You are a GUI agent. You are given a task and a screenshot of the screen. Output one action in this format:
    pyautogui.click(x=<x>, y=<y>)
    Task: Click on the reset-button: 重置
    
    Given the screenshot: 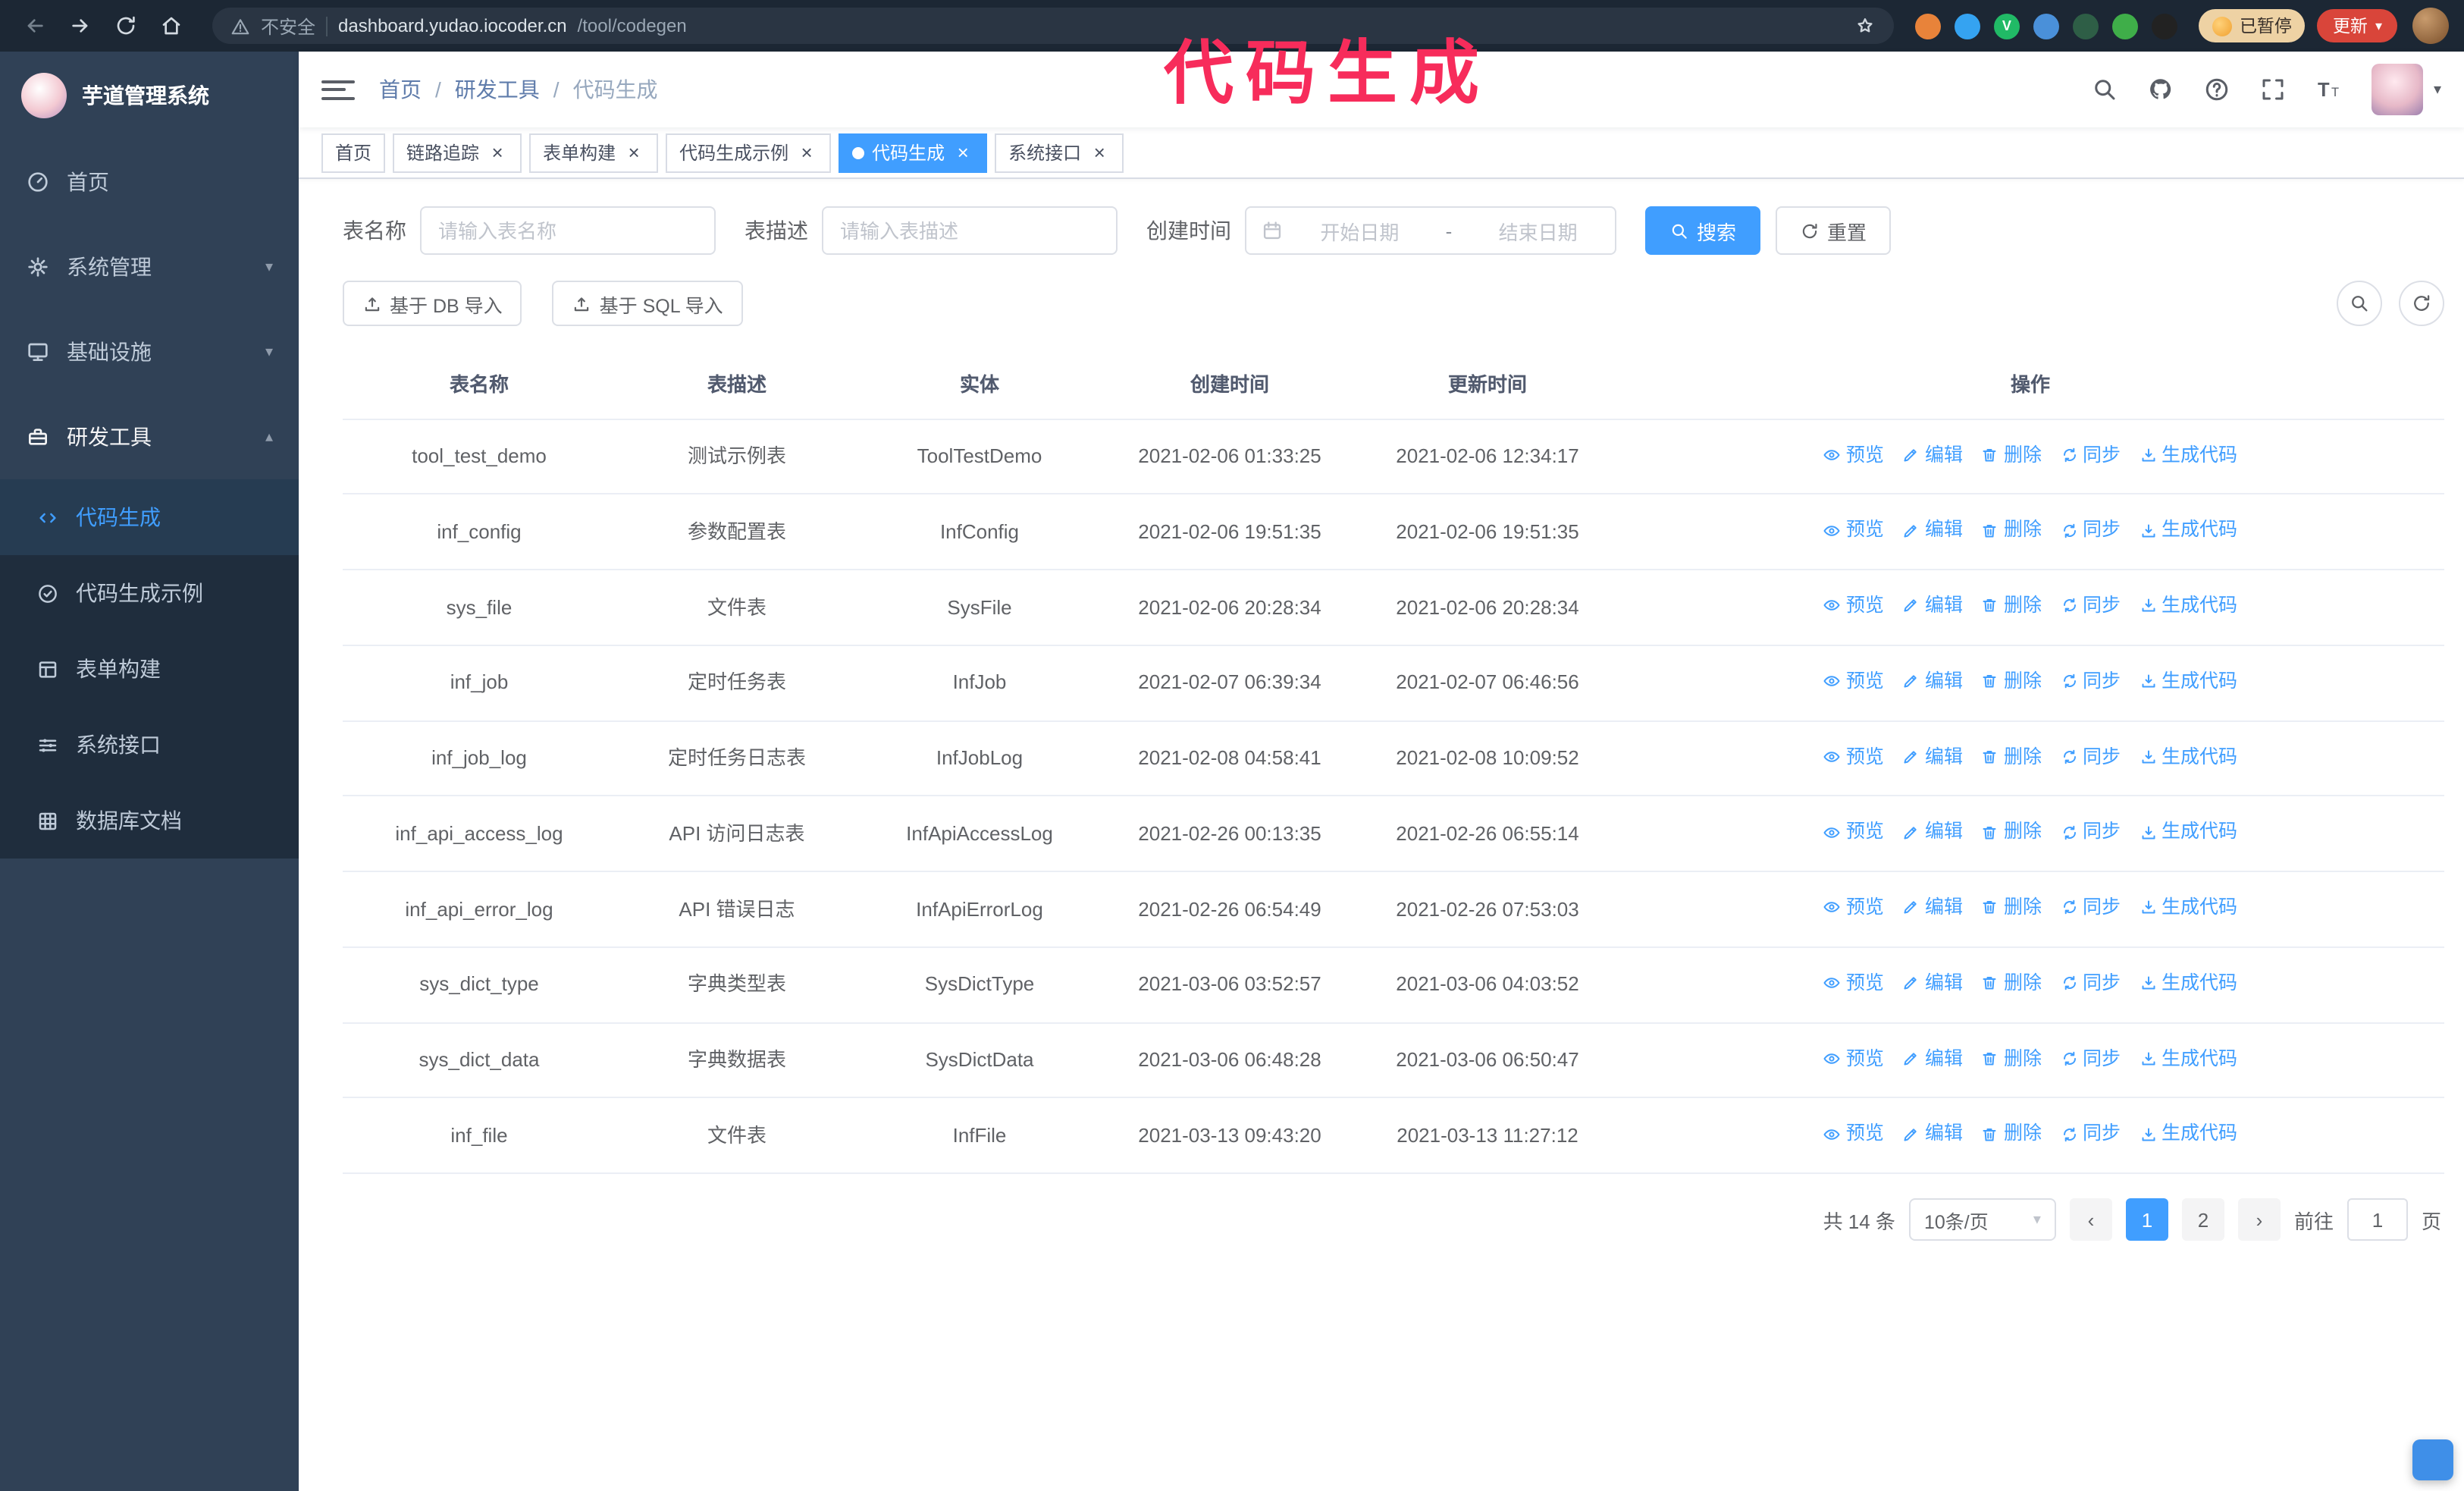 What is the action you would take?
    pyautogui.click(x=1834, y=230)
    